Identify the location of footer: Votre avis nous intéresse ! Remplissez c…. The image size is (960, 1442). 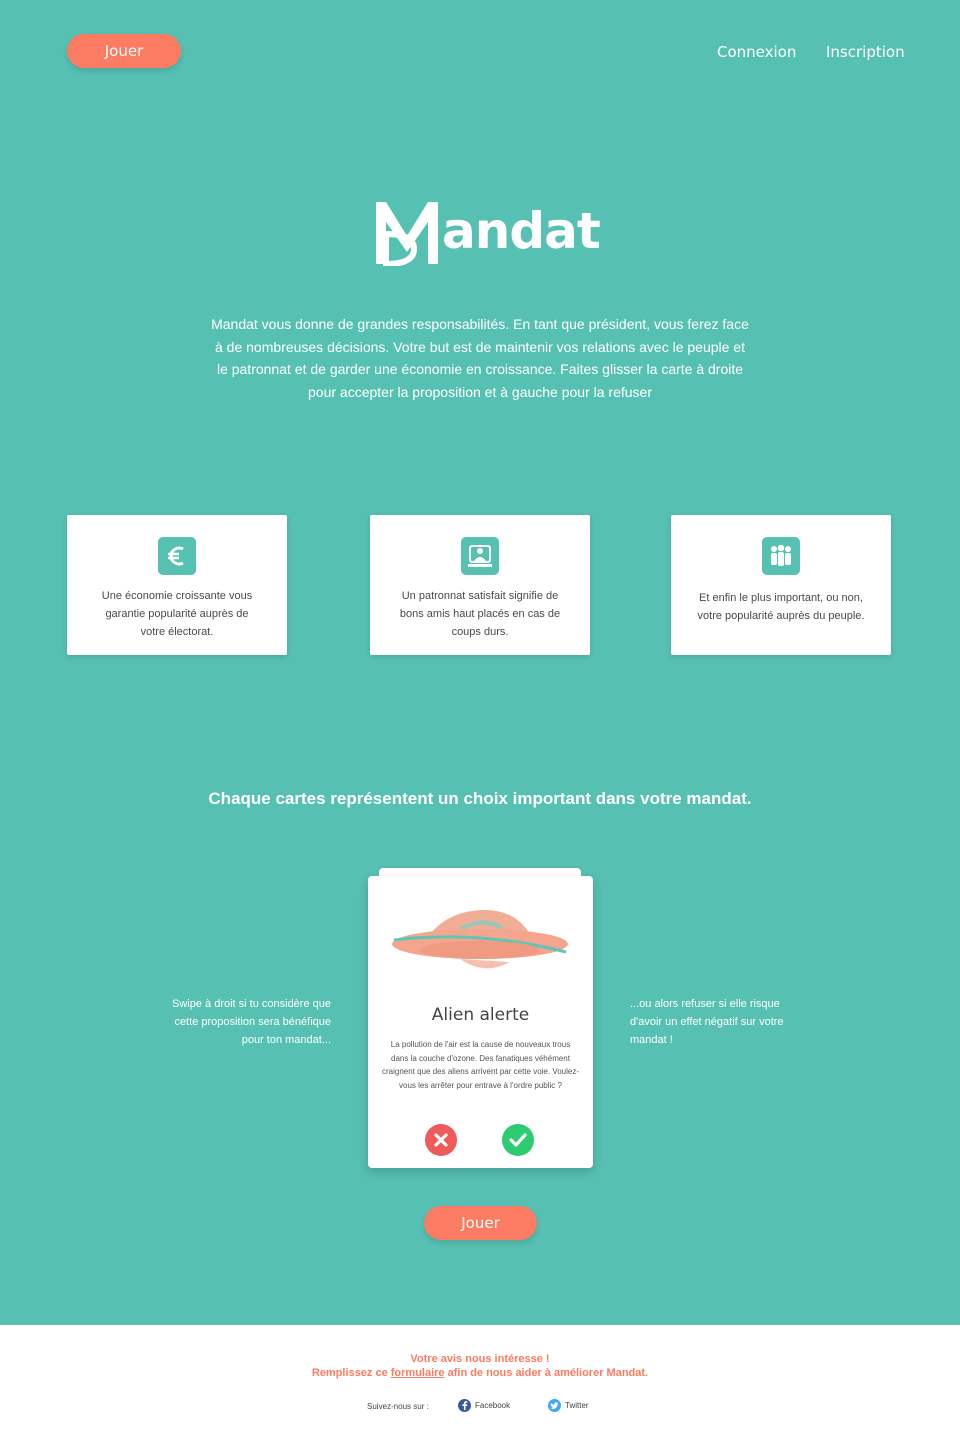
(480, 1383).